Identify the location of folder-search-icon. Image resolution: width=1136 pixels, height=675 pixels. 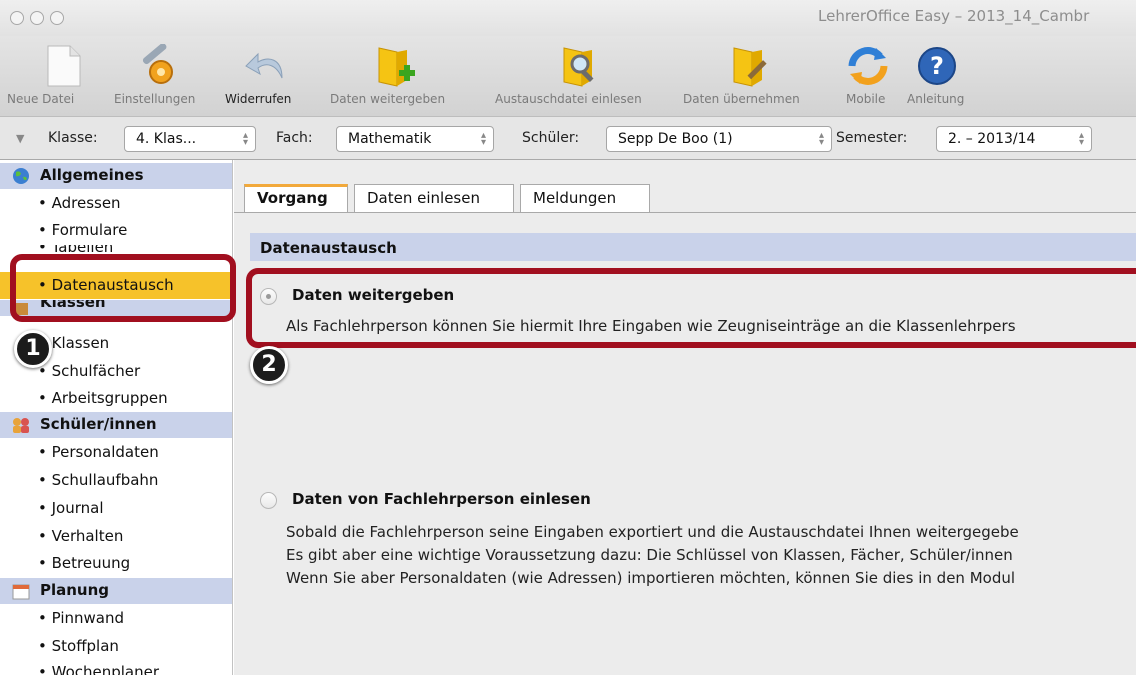
(578, 67).